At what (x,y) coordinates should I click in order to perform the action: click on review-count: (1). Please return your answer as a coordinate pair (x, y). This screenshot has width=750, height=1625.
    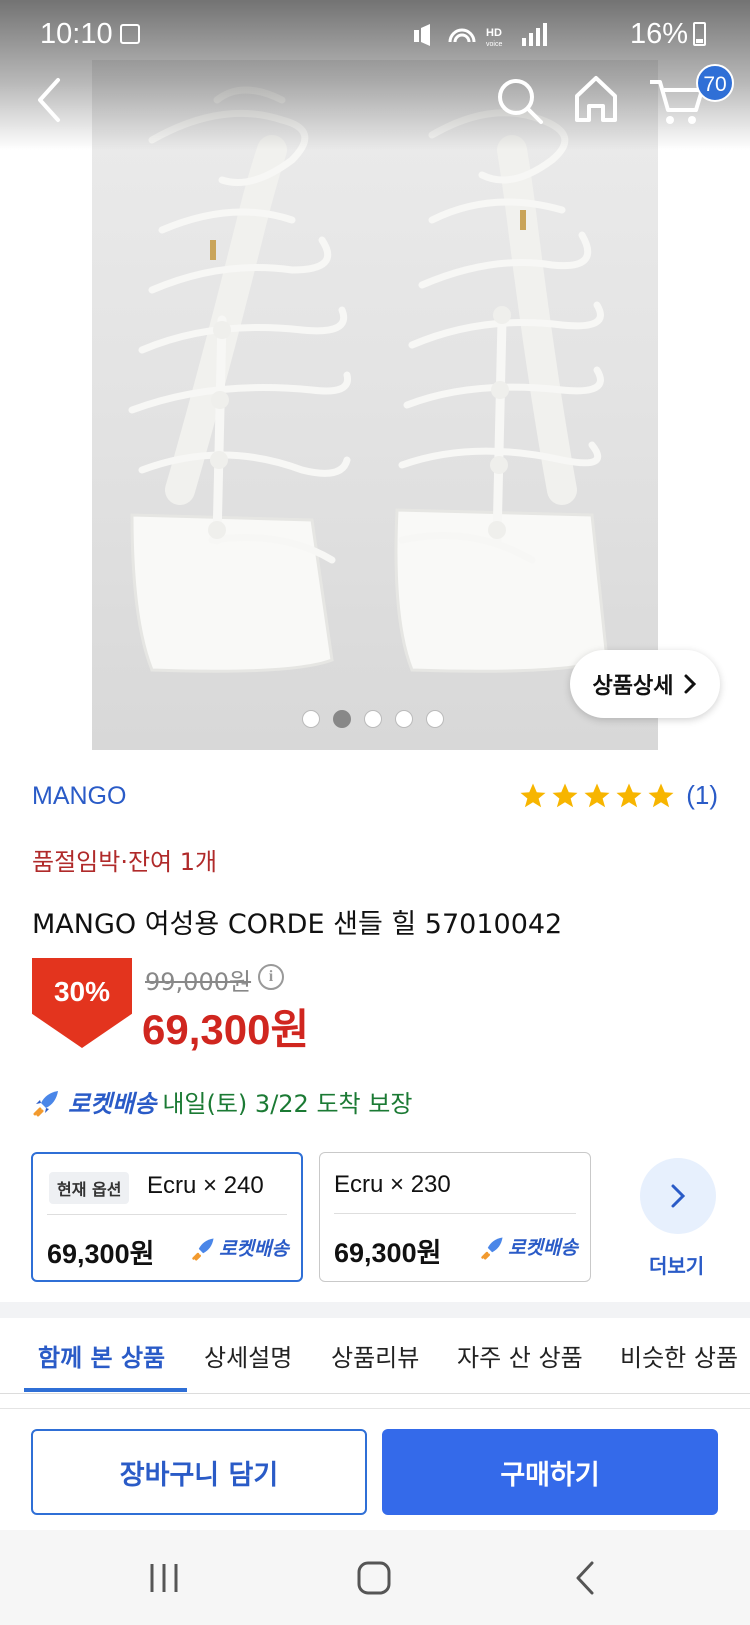
    Looking at the image, I should click on (702, 795).